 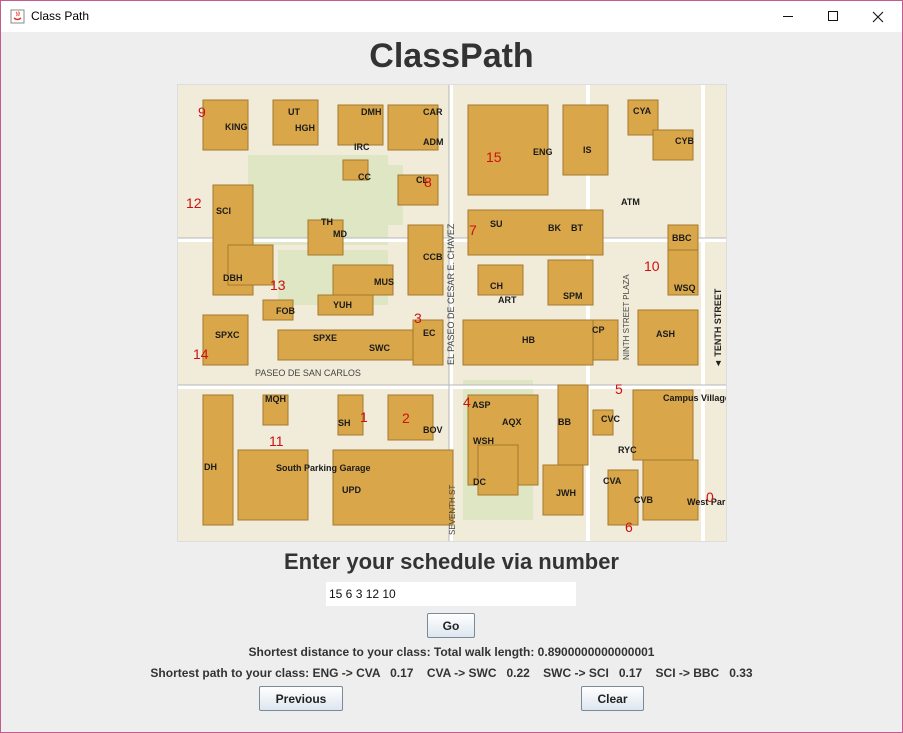 I want to click on node-number-label: 2, so click(x=406, y=418).